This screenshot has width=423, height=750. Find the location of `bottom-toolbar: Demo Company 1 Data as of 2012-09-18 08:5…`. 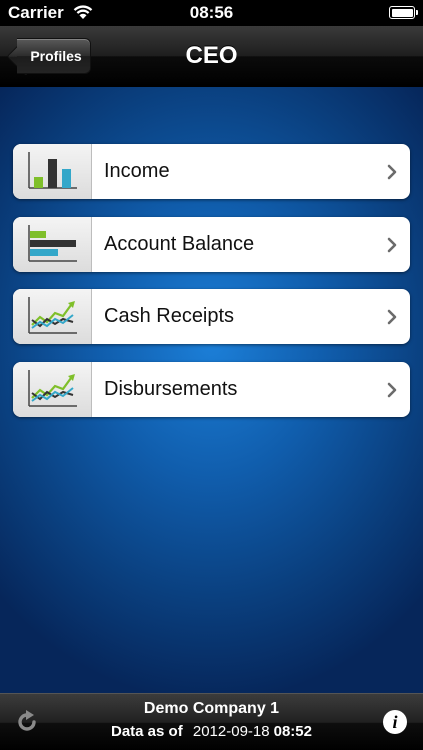

bottom-toolbar: Demo Company 1 Data as of 2012-09-18 08:5… is located at coordinates (211, 721).